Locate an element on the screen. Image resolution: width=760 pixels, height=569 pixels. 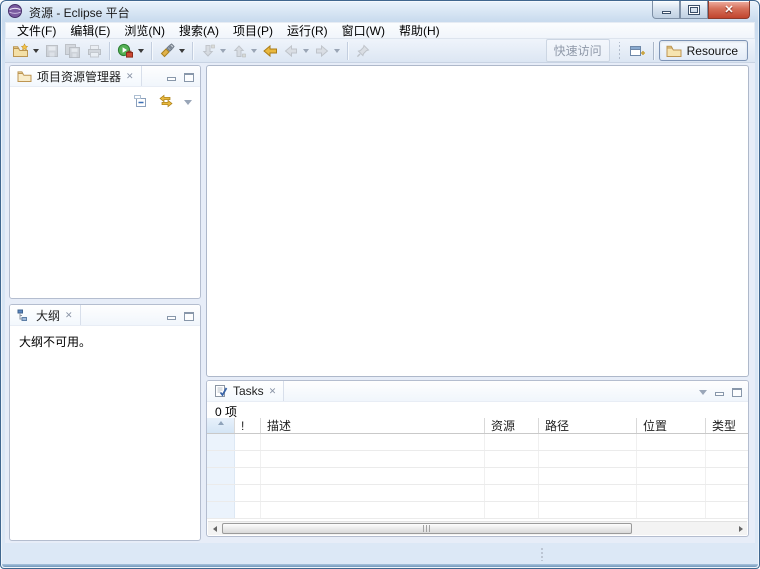
tasks-count-label: 0 项 is located at coordinates (226, 412).